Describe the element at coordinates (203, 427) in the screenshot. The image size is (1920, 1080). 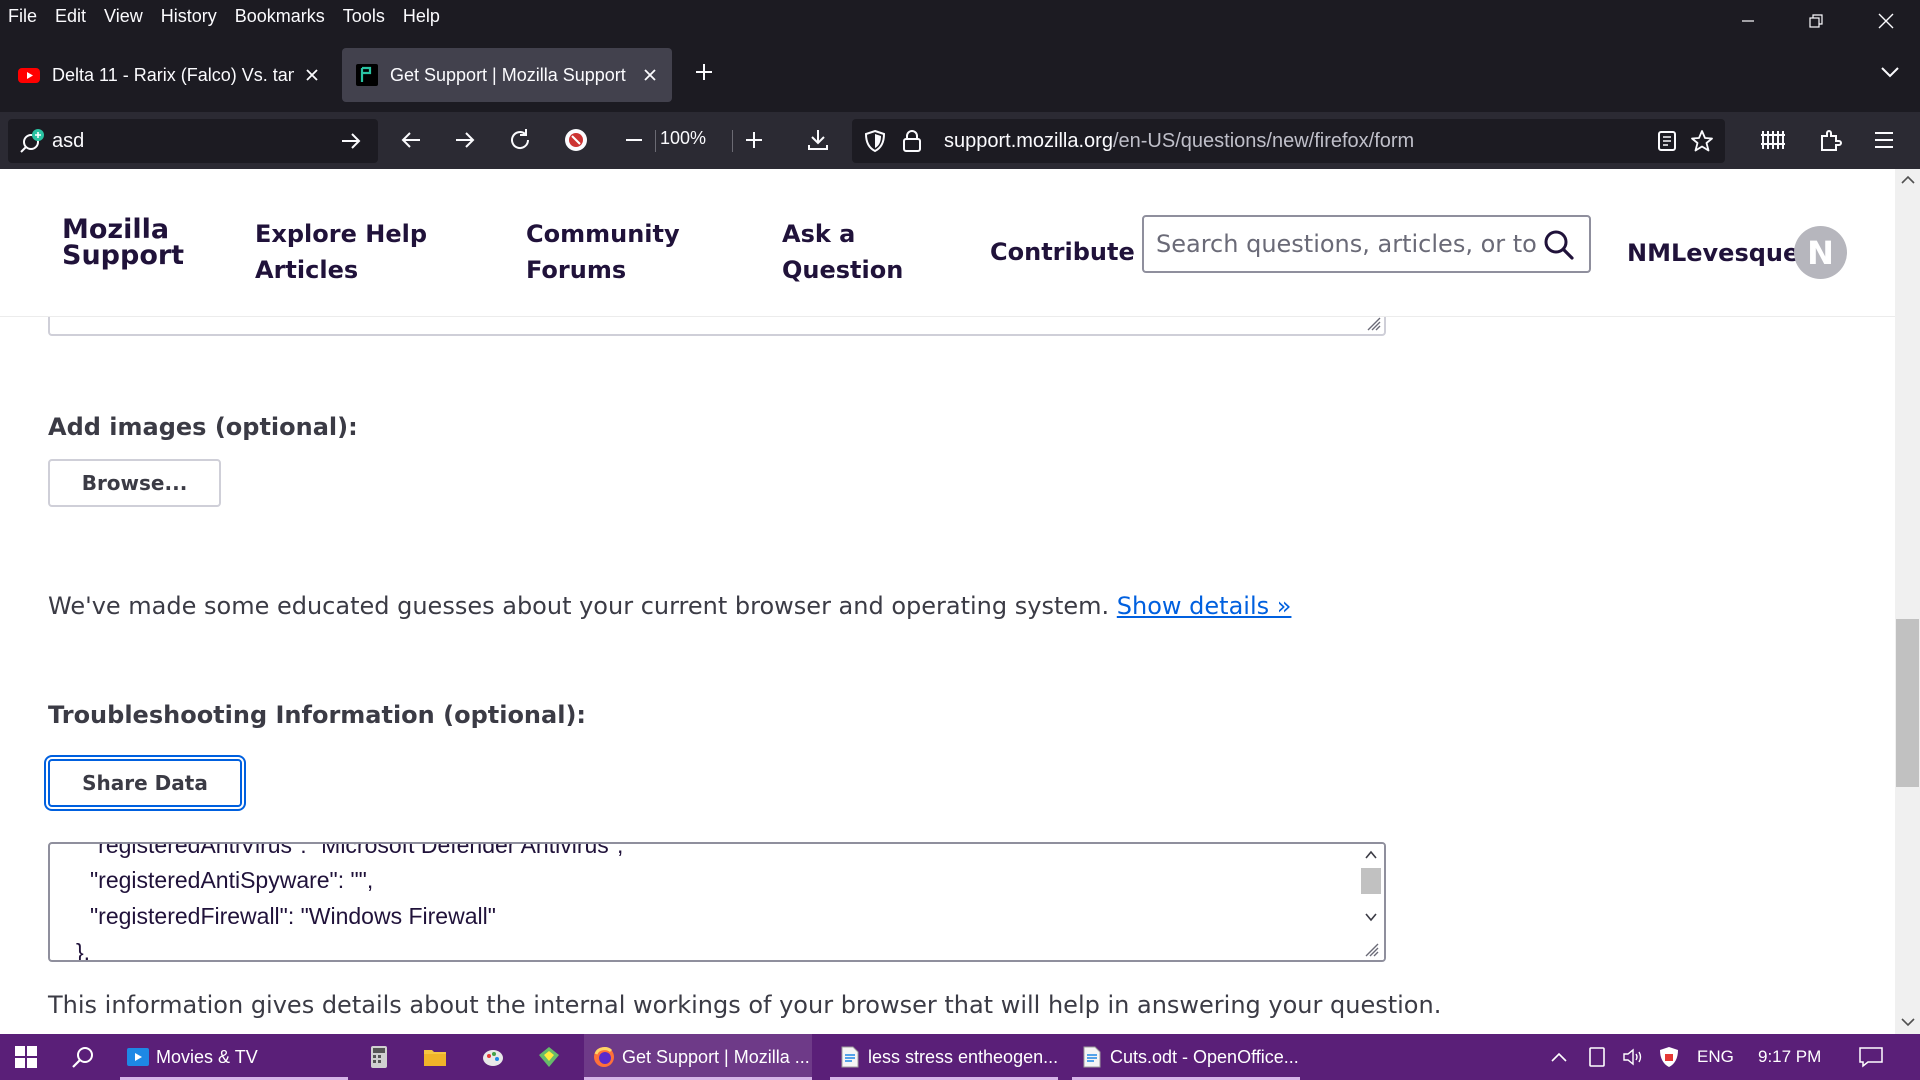
I see `add-images-label: Add images (optional):` at that location.